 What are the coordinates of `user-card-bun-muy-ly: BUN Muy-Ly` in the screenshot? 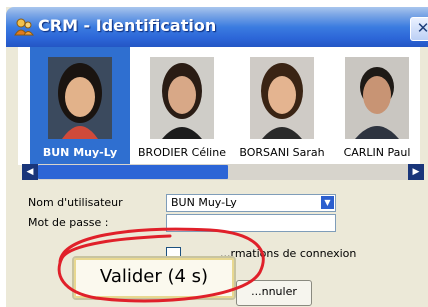 It's located at (80, 106).